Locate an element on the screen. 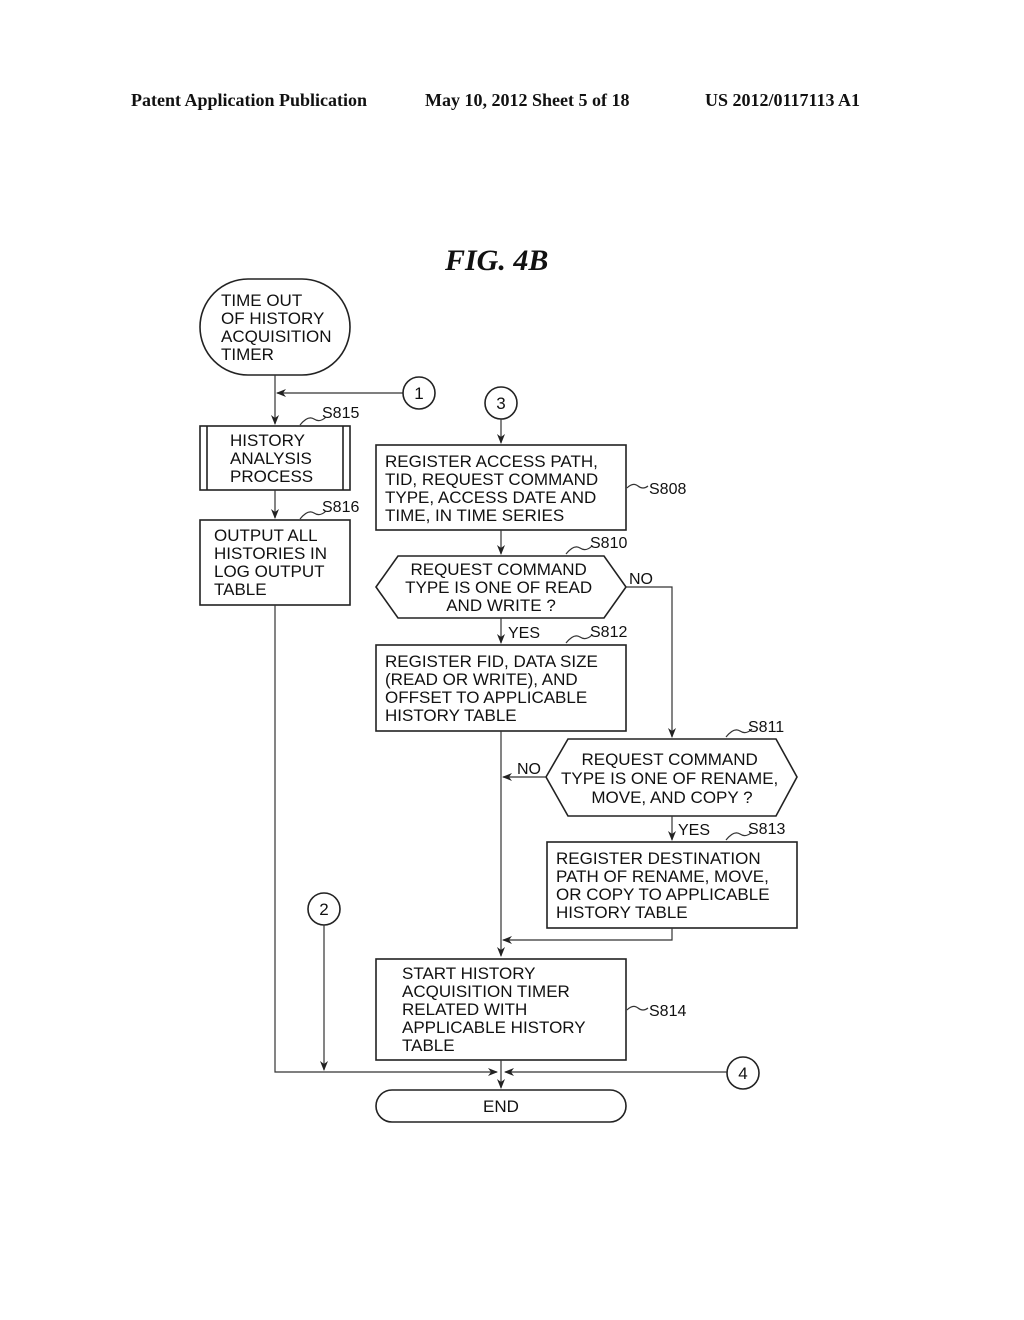  s810-no-label: NO is located at coordinates (641, 579).